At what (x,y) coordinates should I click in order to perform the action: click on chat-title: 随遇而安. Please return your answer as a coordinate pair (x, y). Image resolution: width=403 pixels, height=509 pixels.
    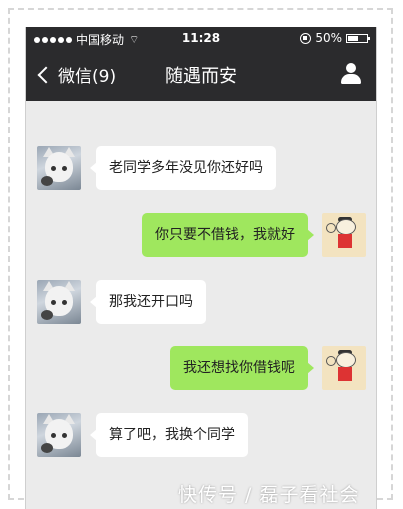
    Looking at the image, I should click on (201, 76).